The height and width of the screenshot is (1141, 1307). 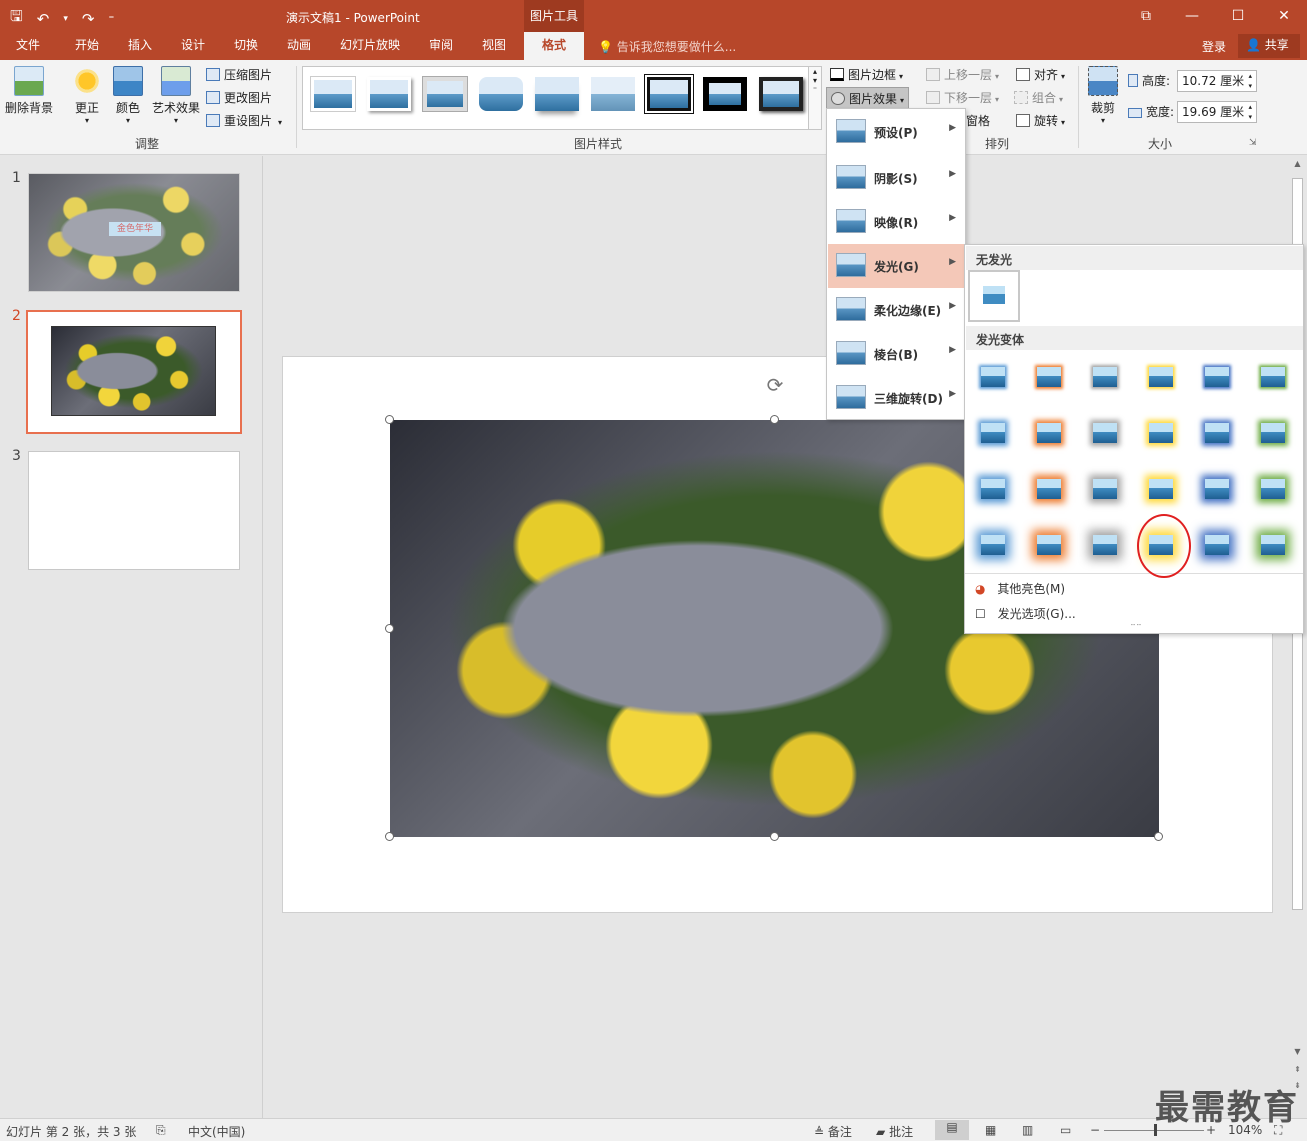 I want to click on no-glow-option, so click(x=994, y=296).